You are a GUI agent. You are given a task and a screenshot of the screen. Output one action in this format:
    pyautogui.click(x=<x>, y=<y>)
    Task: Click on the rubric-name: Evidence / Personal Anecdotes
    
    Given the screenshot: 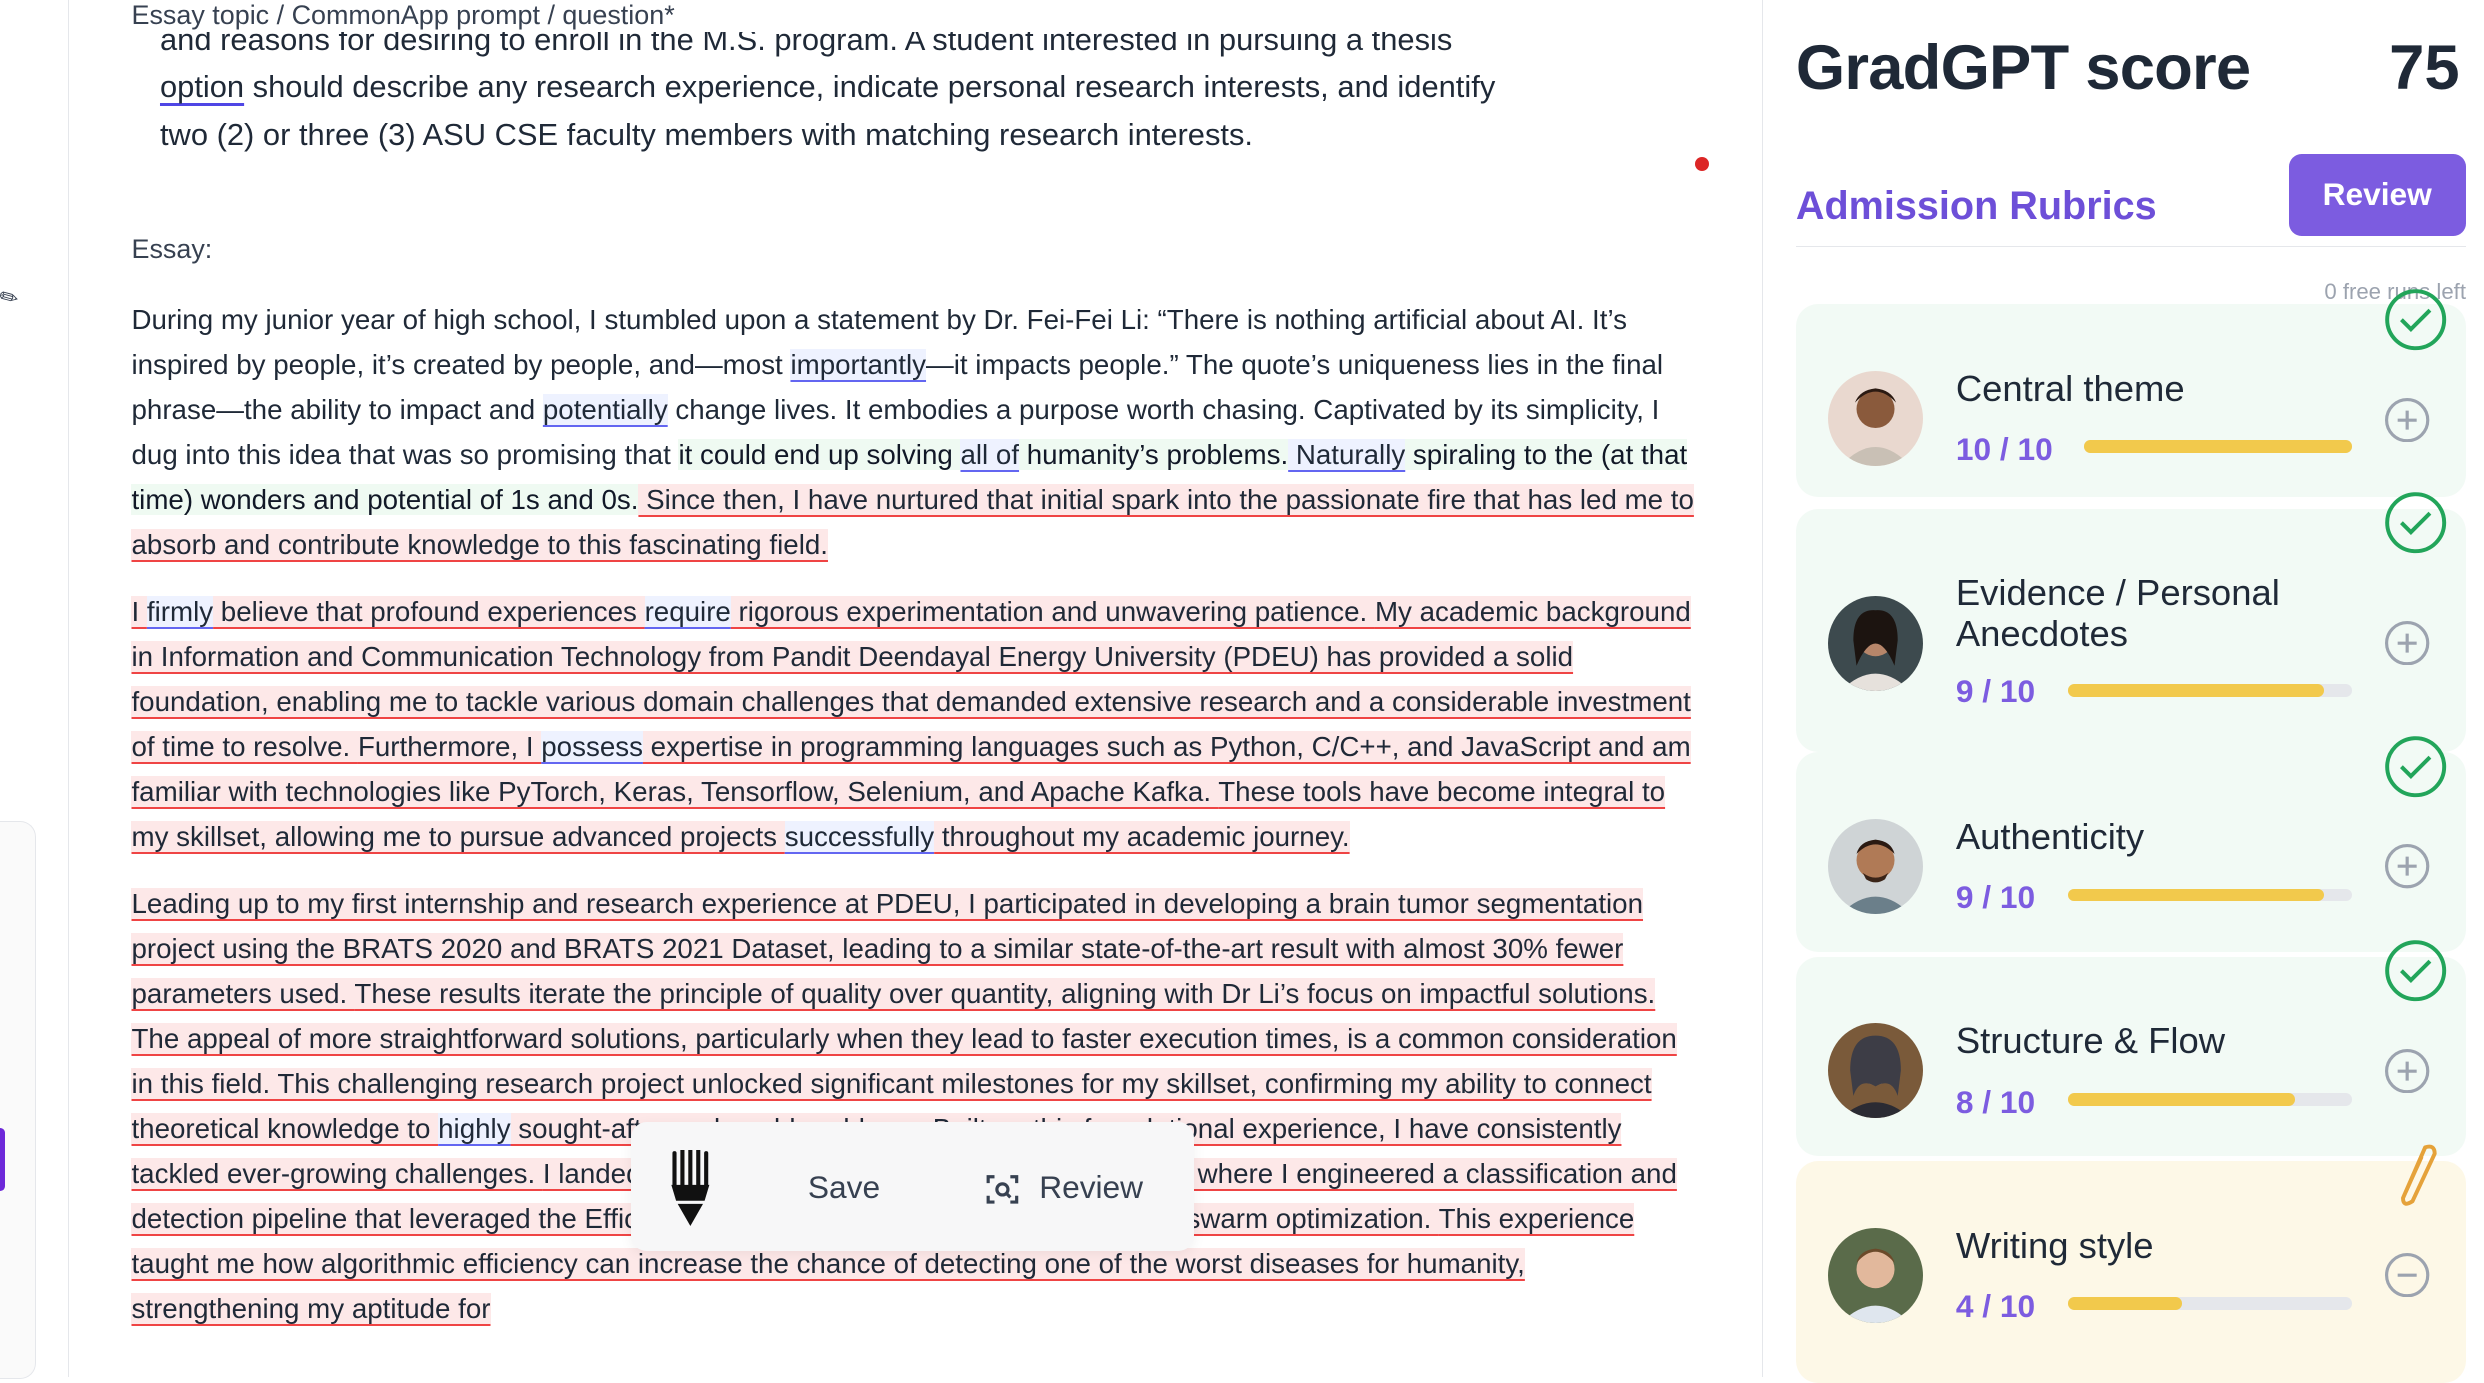 What is the action you would take?
    pyautogui.click(x=2117, y=613)
    